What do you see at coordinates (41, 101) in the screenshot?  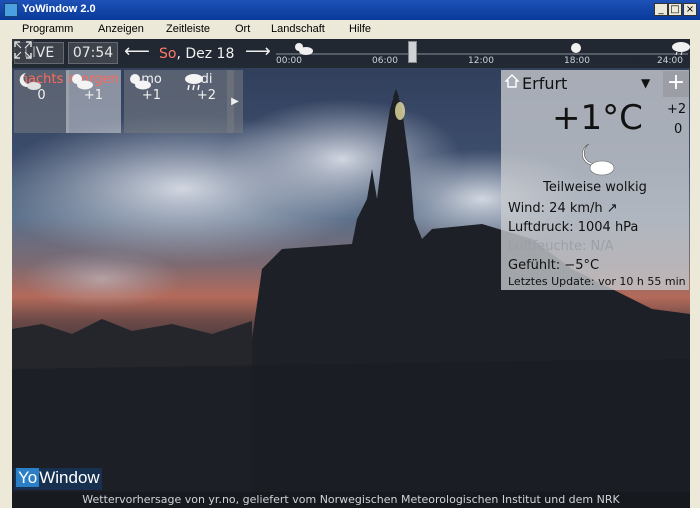 I see `forecast-day-nachts: nachts 0` at bounding box center [41, 101].